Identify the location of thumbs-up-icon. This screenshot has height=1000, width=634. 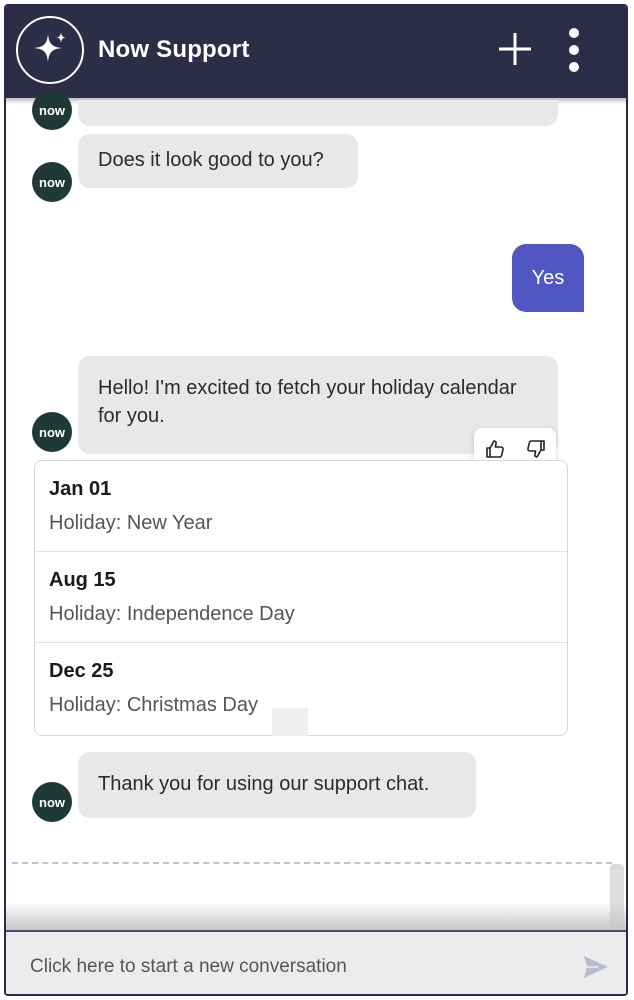
(494, 449).